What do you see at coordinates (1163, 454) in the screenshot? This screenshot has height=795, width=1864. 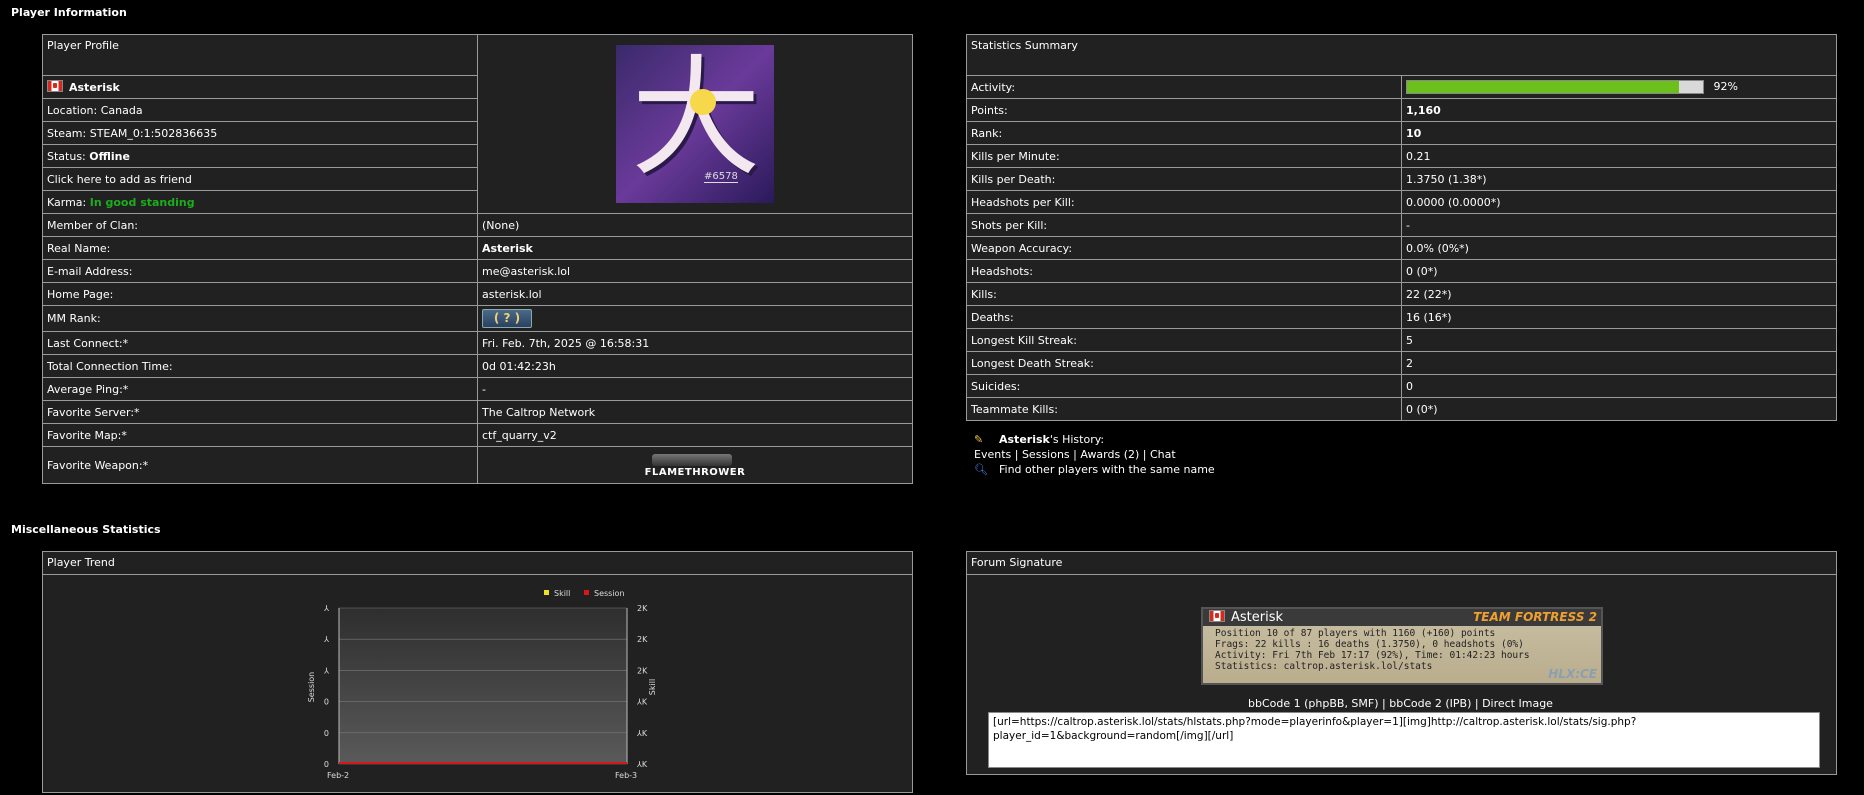 I see `history-chat-link: Chat` at bounding box center [1163, 454].